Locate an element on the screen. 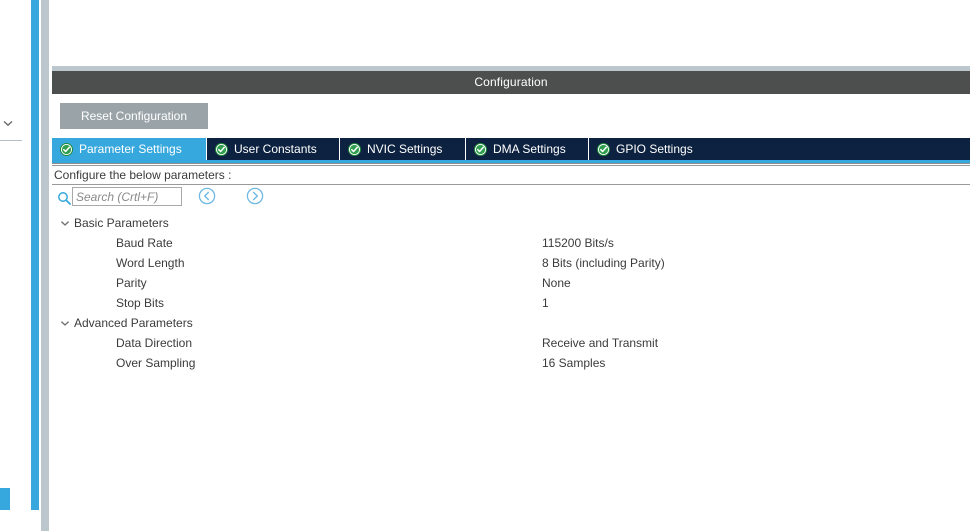 This screenshot has height=531, width=970. left-residual-panel is located at coordinates (15, 265).